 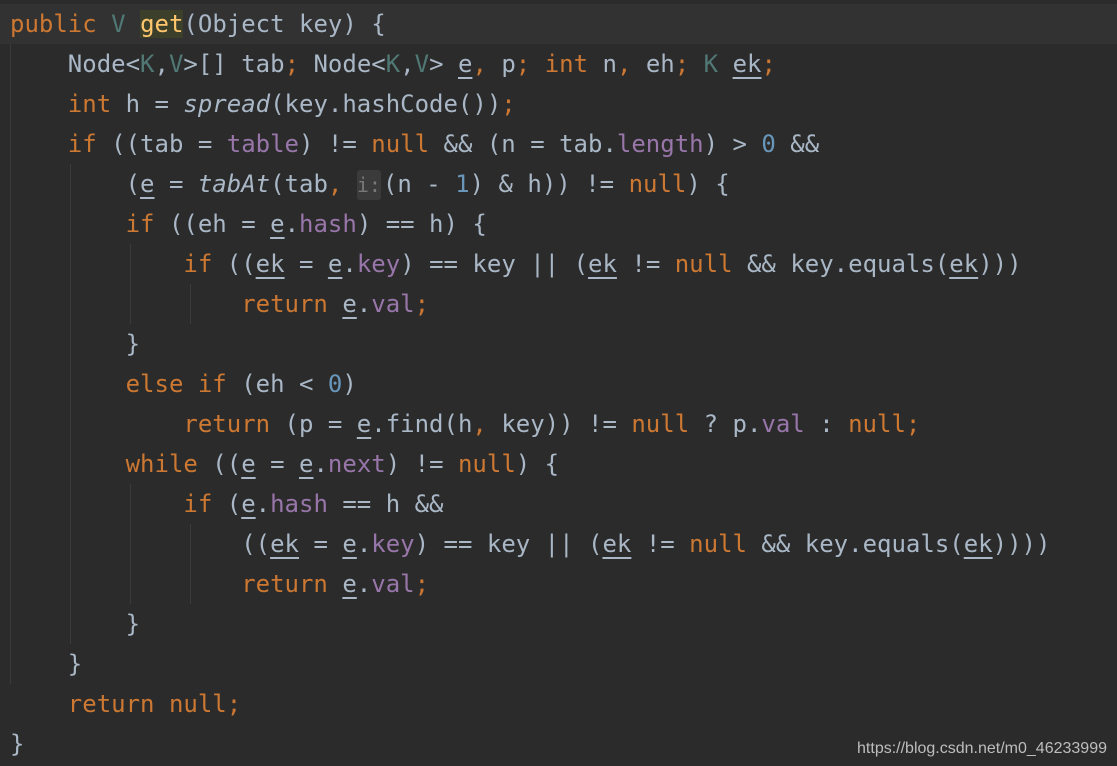 What do you see at coordinates (530, 304) in the screenshot?
I see `code-line-8: return e.val;` at bounding box center [530, 304].